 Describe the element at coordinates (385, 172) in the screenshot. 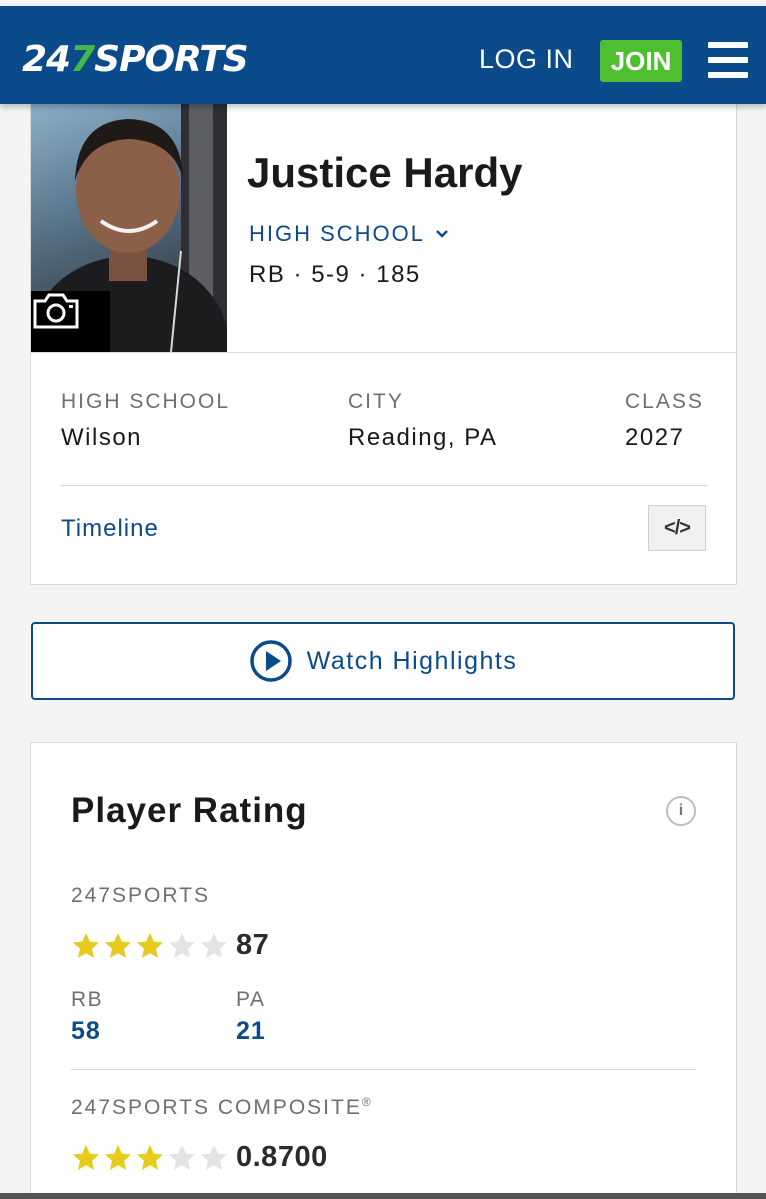

I see `player-name: Justice Hardy` at that location.